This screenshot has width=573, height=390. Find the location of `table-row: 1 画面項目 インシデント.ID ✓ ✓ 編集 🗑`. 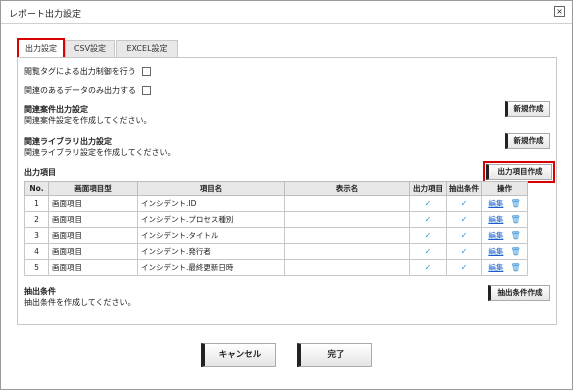

table-row: 1 画面項目 インシデント.ID ✓ ✓ 編集 🗑 is located at coordinates (276, 203).